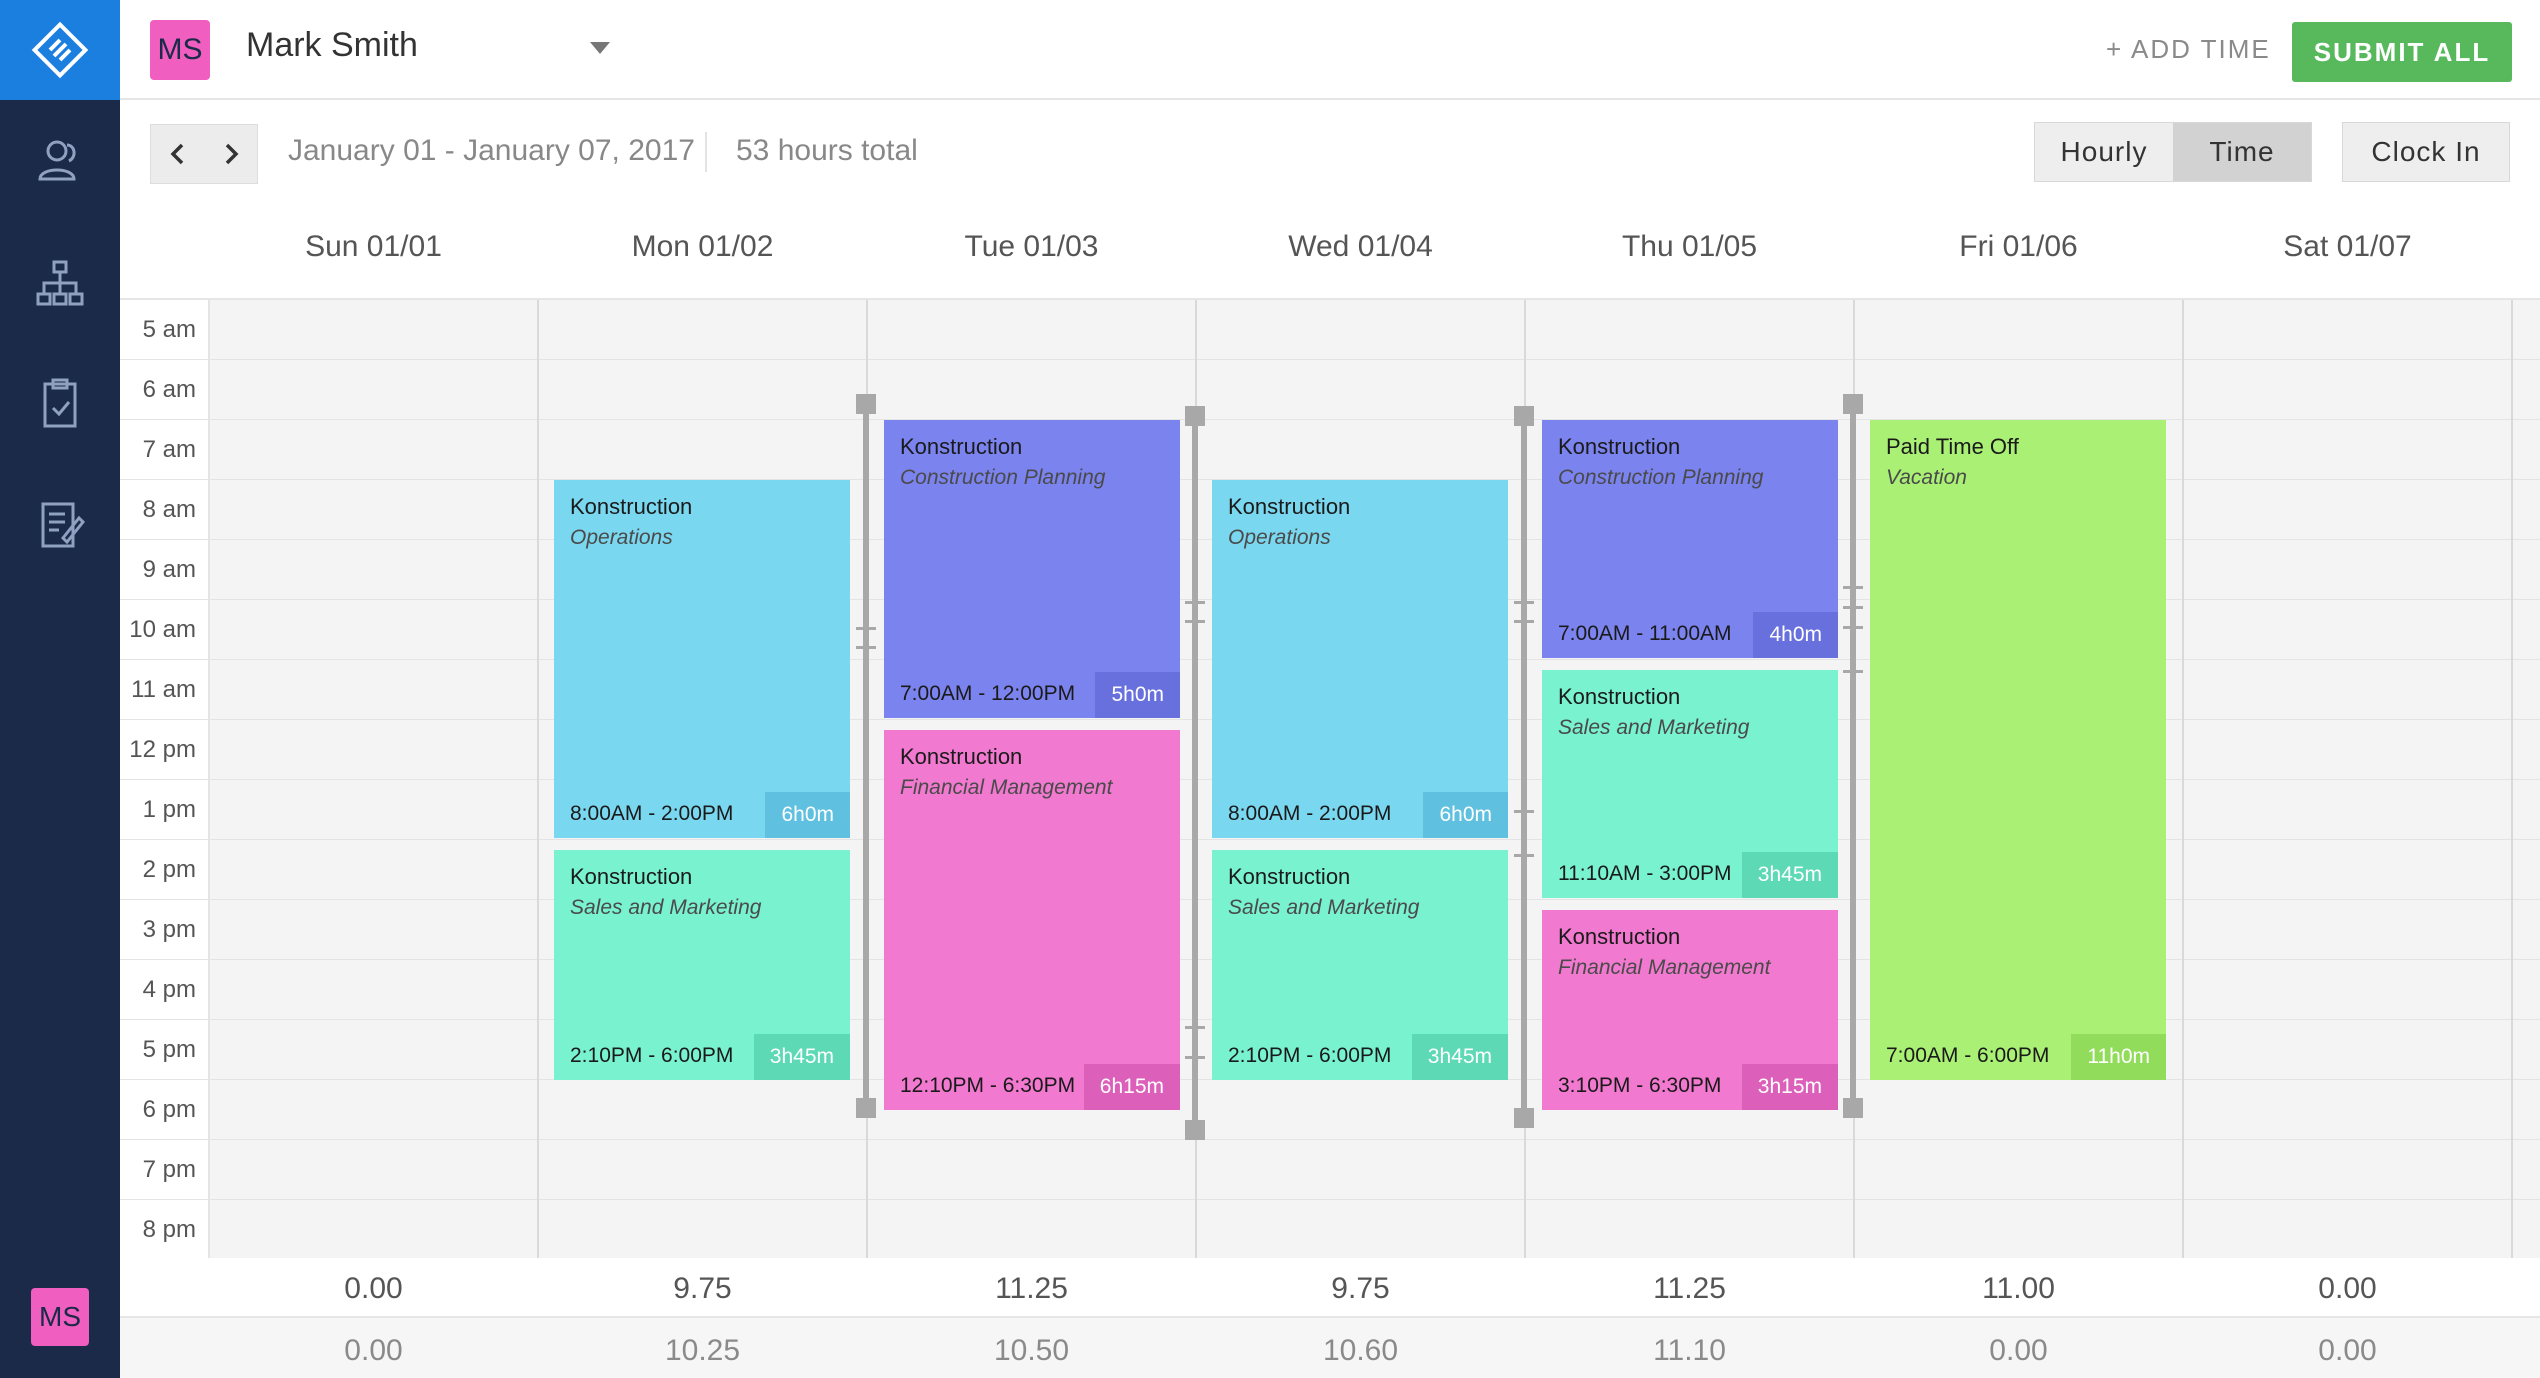 The height and width of the screenshot is (1378, 2540). What do you see at coordinates (1330, 330) in the screenshot?
I see `hour-row: 5 am` at bounding box center [1330, 330].